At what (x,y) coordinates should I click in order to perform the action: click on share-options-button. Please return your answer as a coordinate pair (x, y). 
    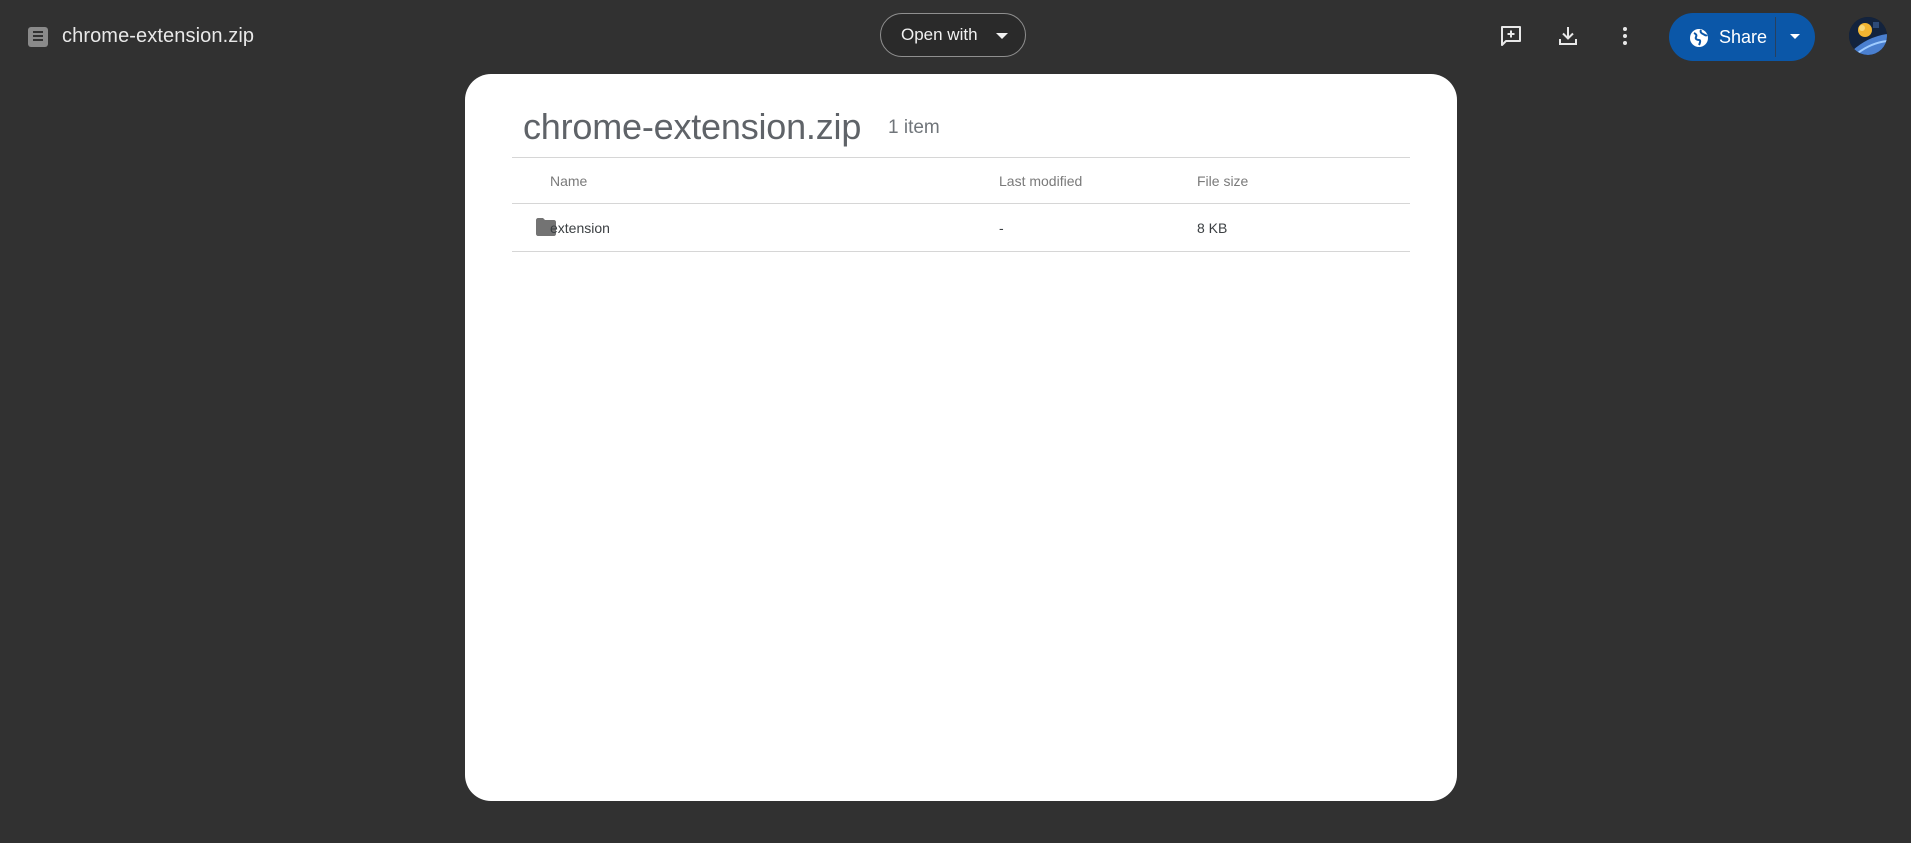
    Looking at the image, I should click on (1795, 37).